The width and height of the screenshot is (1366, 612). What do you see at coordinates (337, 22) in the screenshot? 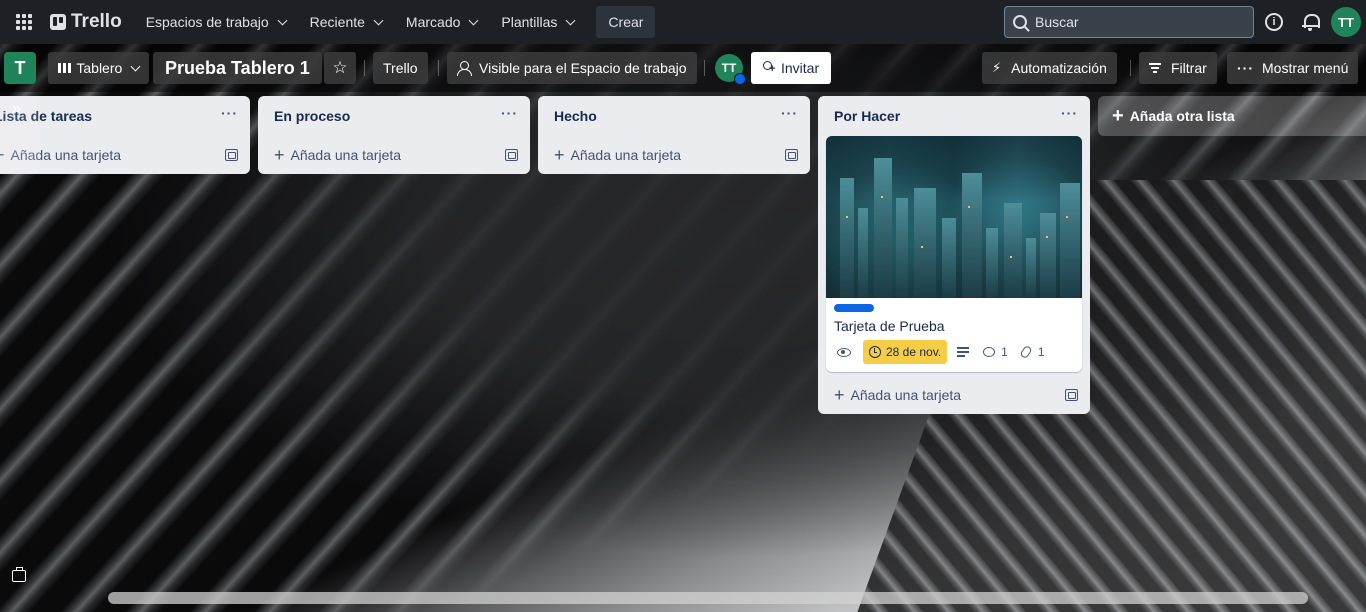
I see `nav-recent-label: Reciente` at bounding box center [337, 22].